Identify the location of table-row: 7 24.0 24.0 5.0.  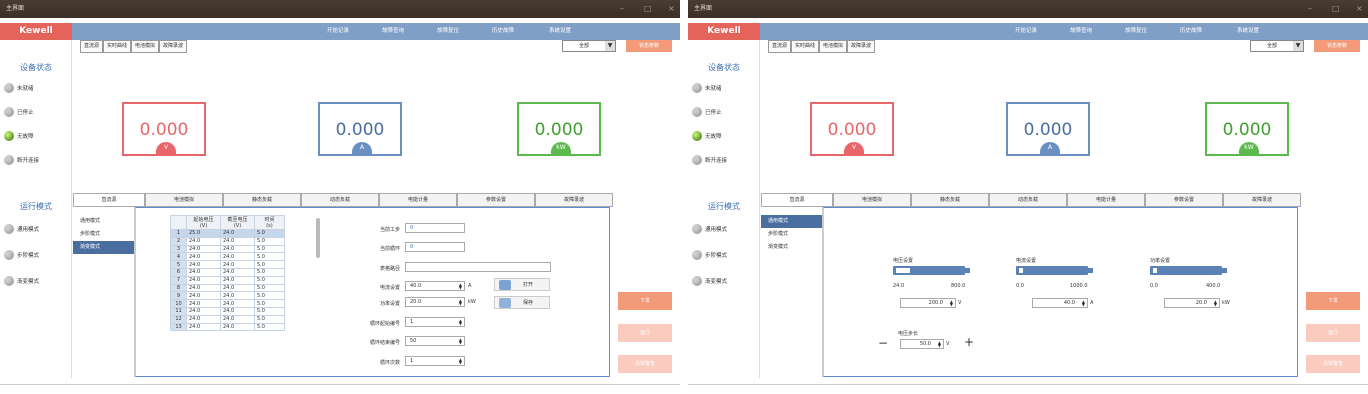
(227, 280).